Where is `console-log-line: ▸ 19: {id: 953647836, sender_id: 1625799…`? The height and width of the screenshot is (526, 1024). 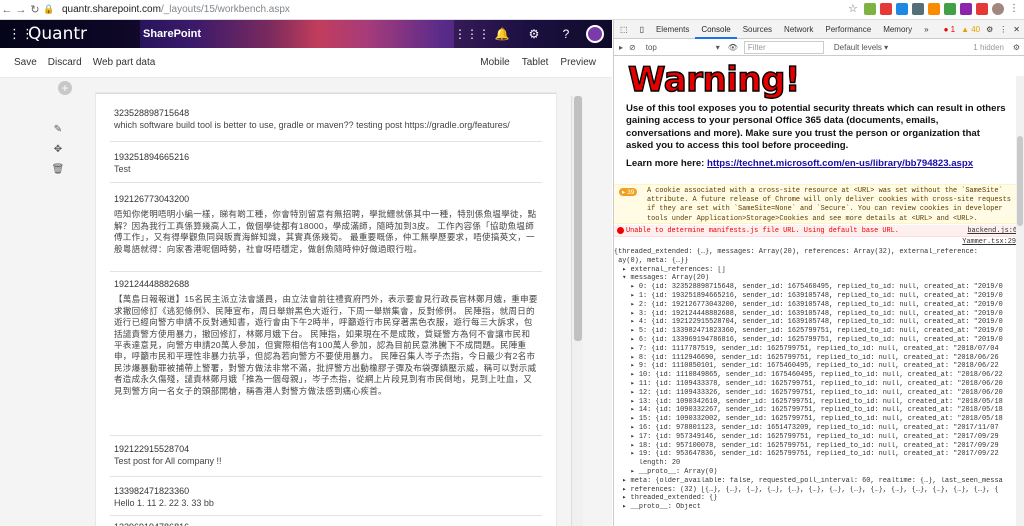
console-log-line: ▸ 19: {id: 953647836, sender_id: 1625799… is located at coordinates (819, 454).